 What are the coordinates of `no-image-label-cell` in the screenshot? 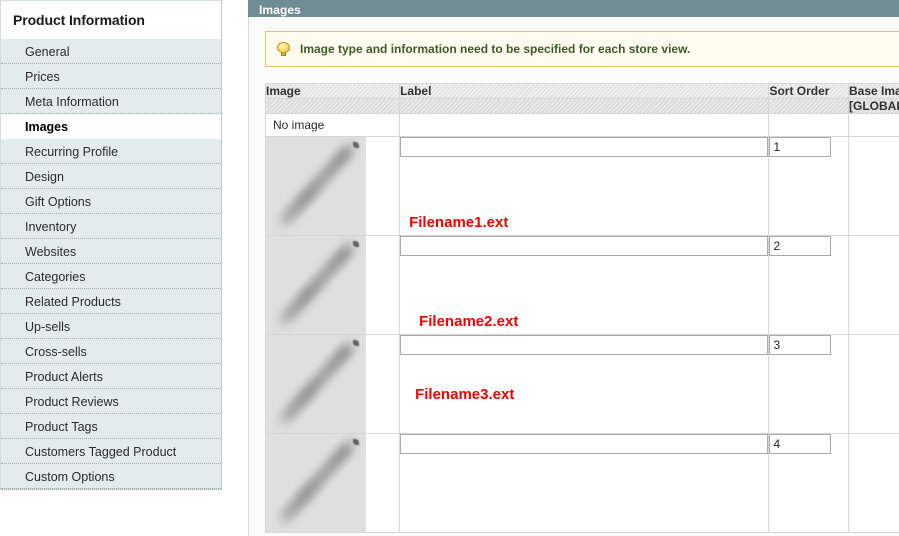 It's located at (584, 125).